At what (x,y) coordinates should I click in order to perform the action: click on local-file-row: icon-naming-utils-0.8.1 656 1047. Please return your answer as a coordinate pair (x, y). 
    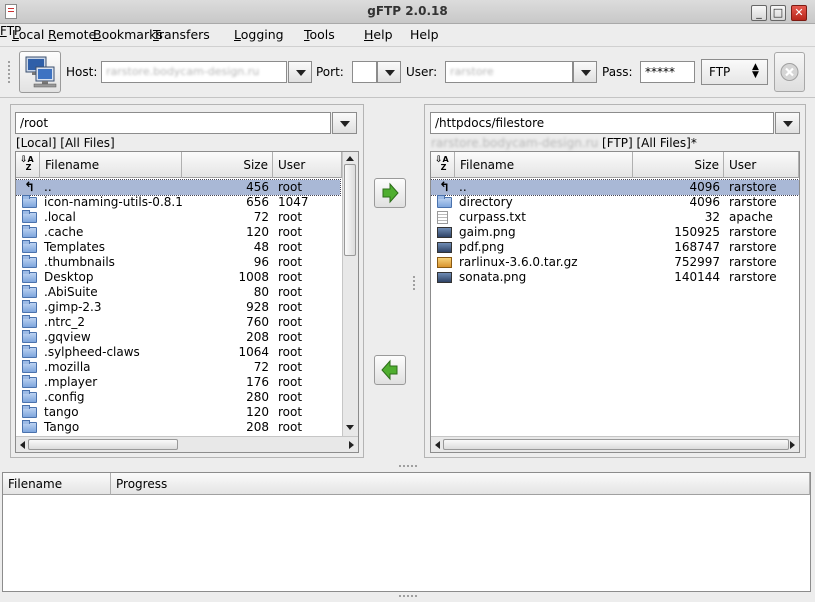
    Looking at the image, I should click on (178, 202).